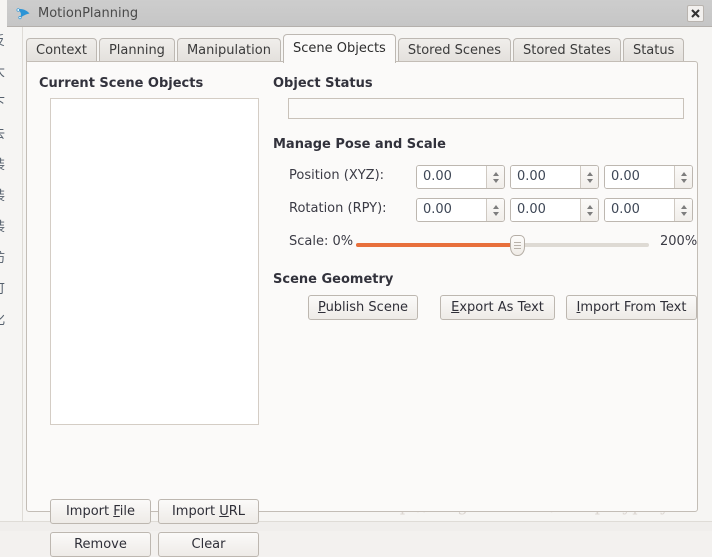 This screenshot has width=712, height=557. I want to click on tab-context: Context, so click(61, 50).